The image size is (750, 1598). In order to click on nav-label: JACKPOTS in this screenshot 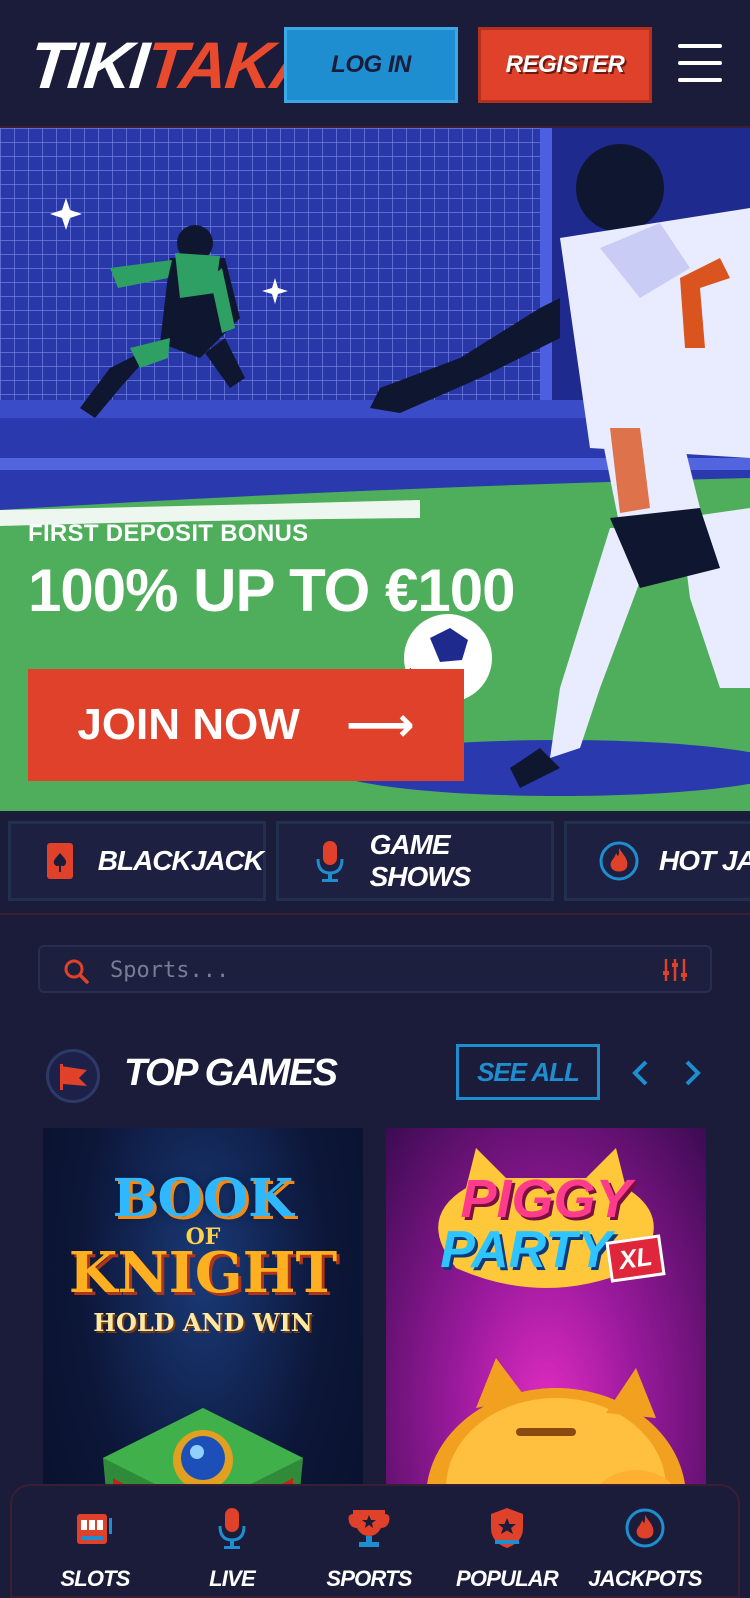, I will do `click(645, 1578)`.